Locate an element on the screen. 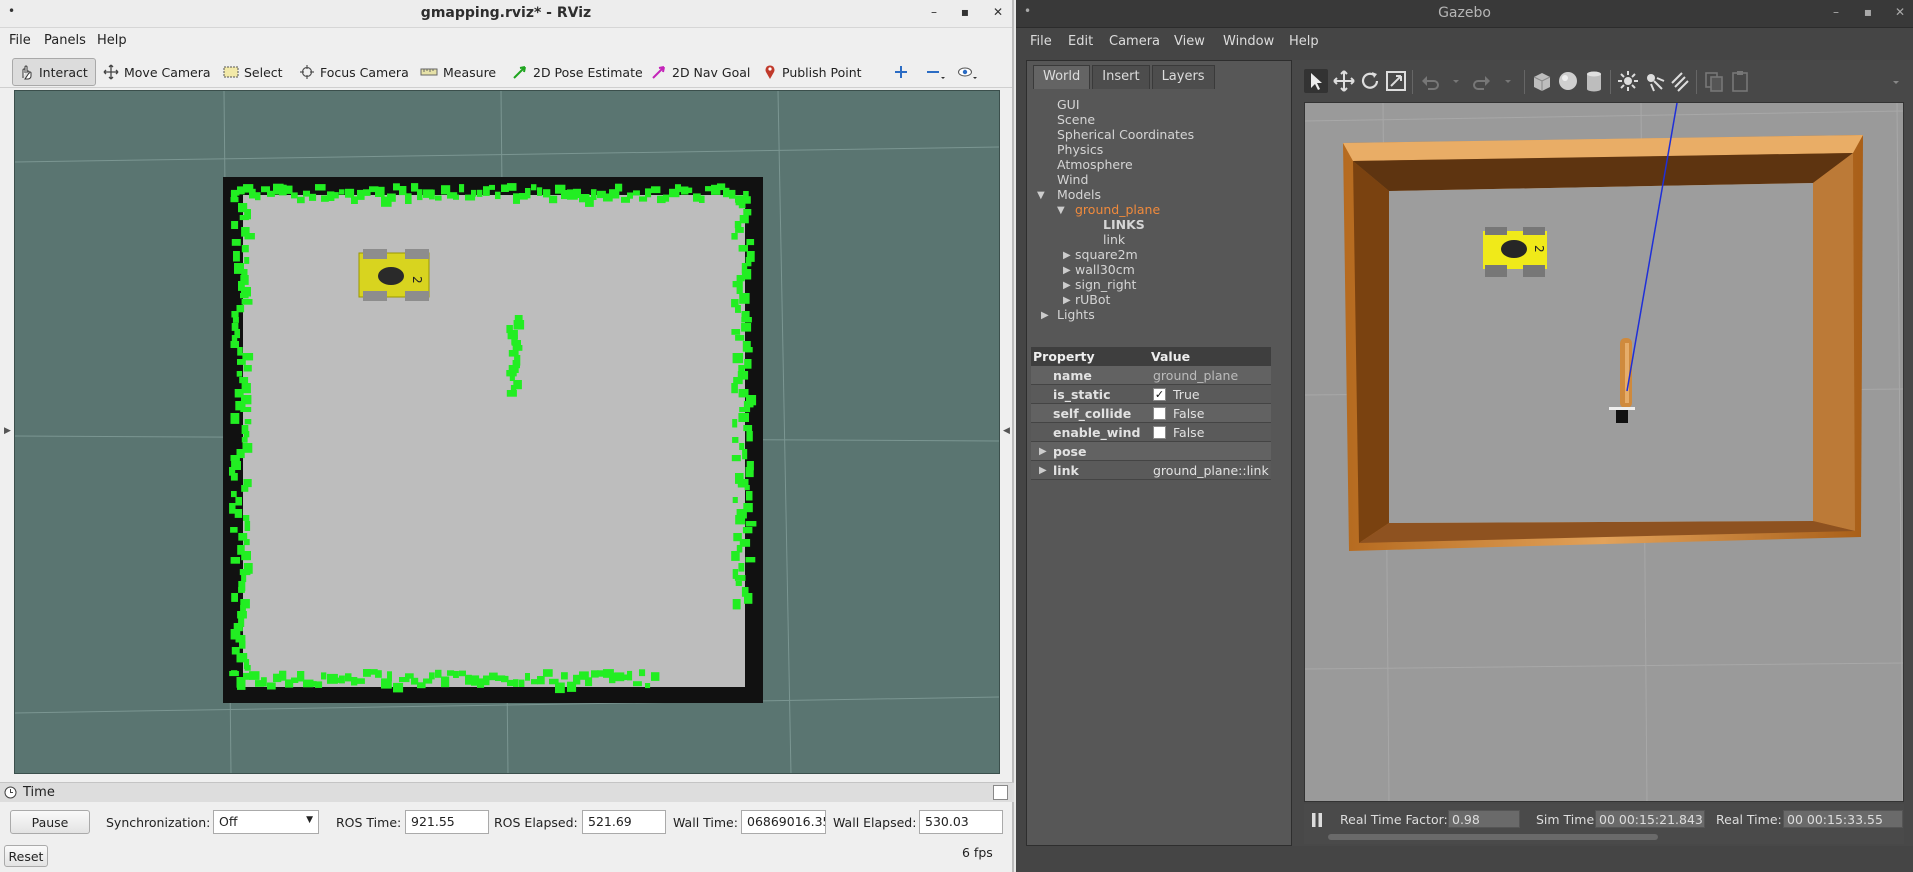 The image size is (1913, 872). pause-simulation-icon is located at coordinates (1317, 820).